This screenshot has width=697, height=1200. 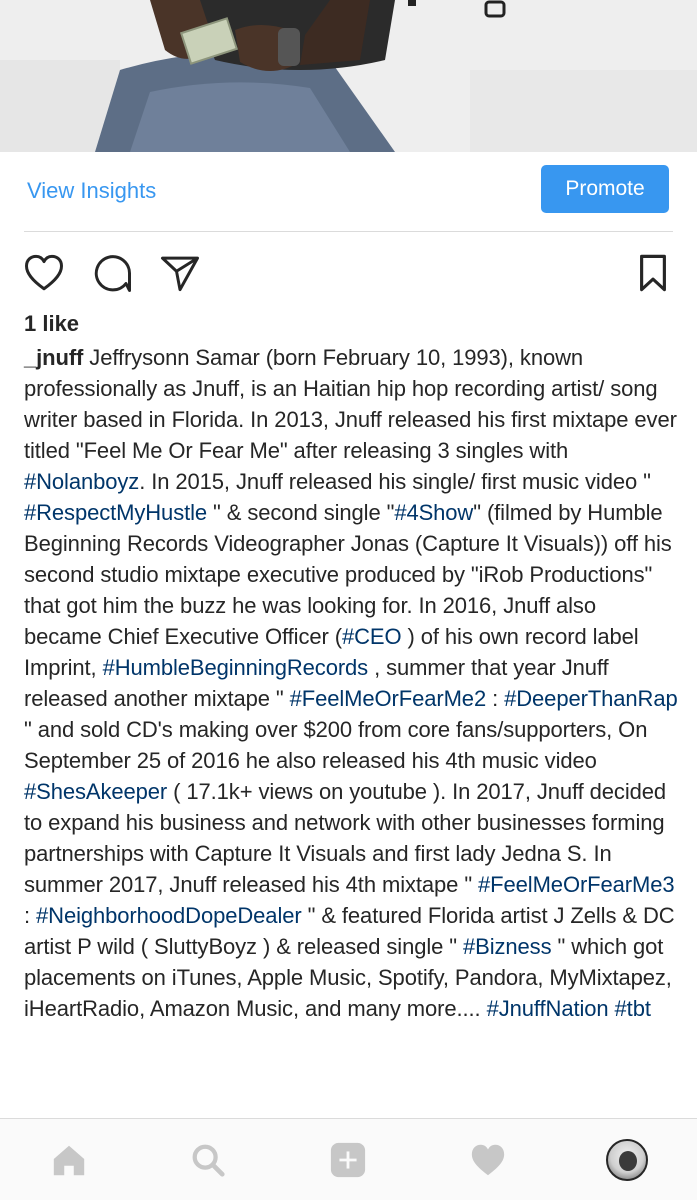 I want to click on search-icon, so click(x=208, y=1160).